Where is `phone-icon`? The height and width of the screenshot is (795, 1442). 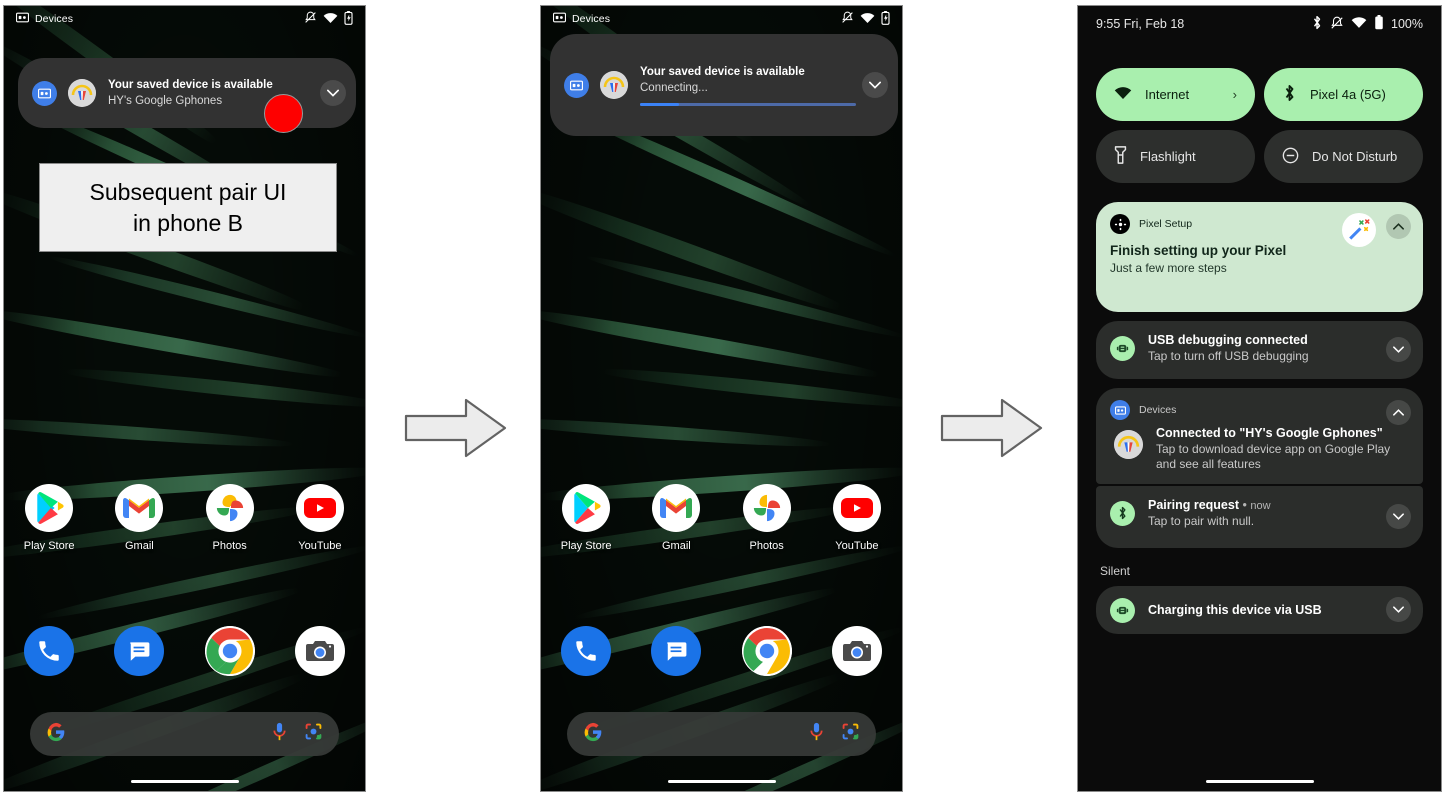 phone-icon is located at coordinates (49, 651).